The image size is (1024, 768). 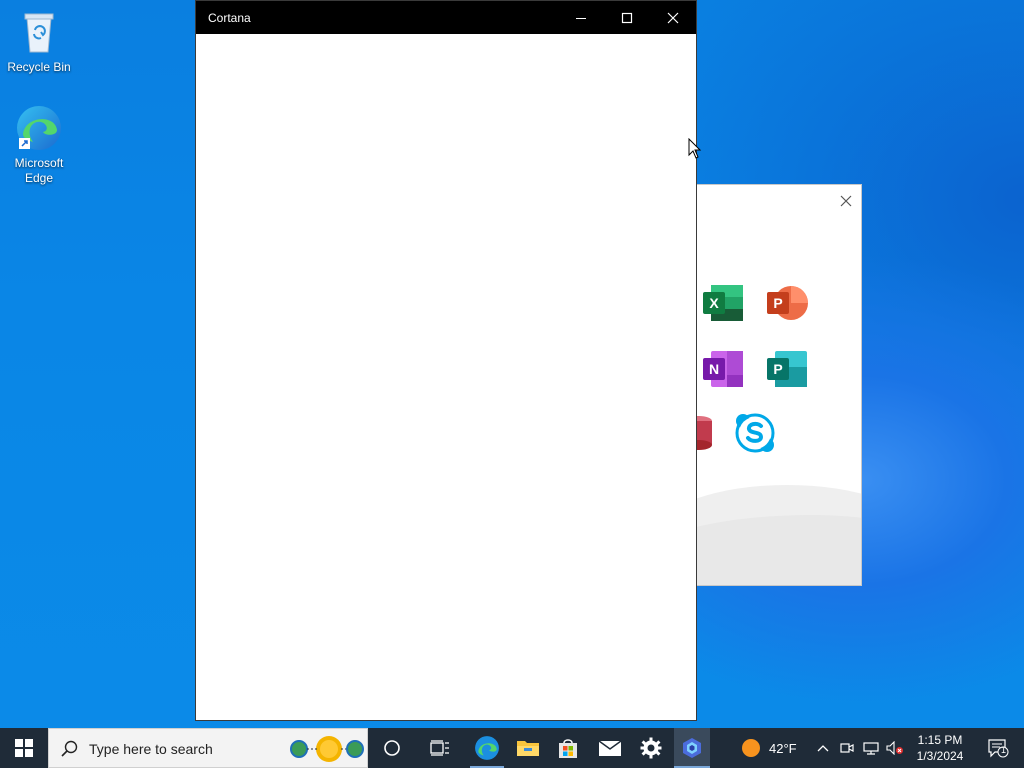 I want to click on tray-meet-now, so click(x=847, y=748).